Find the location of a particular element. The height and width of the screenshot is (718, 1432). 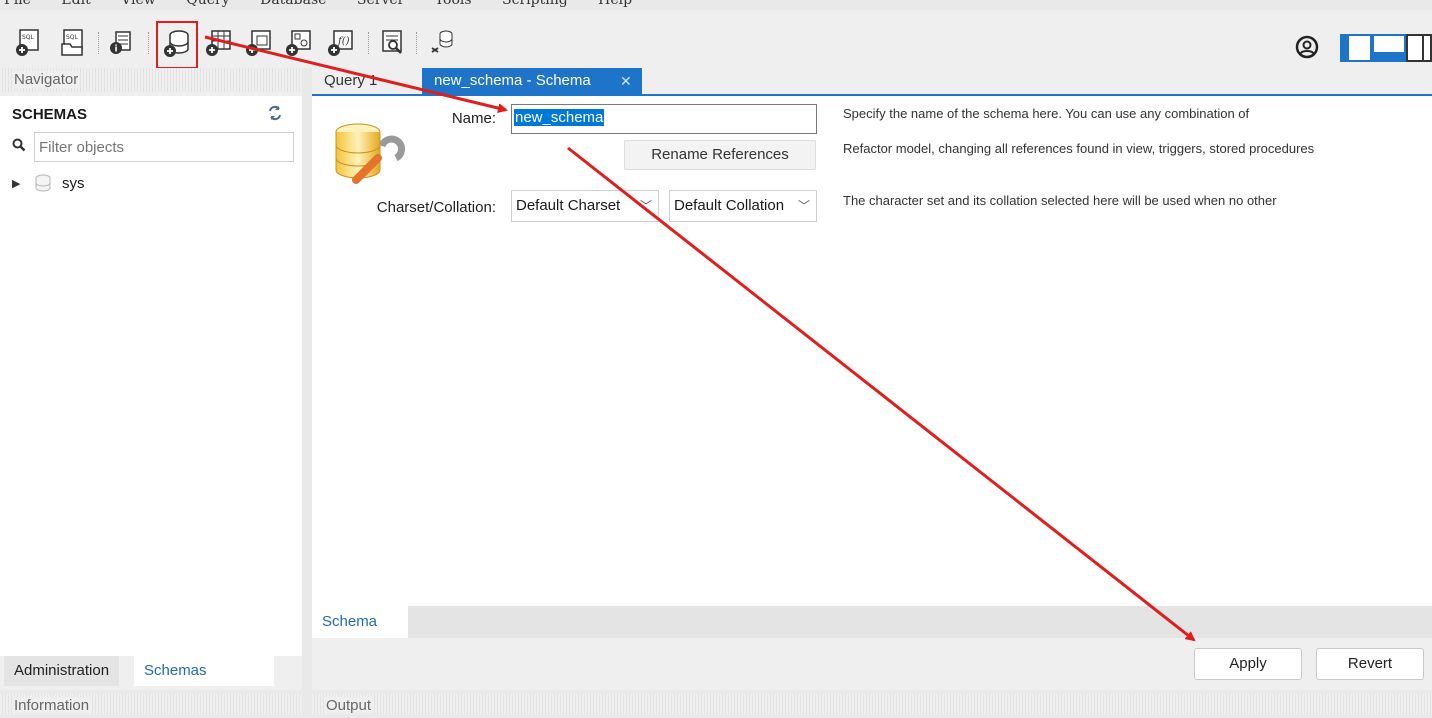

database-icon is located at coordinates (43, 183).